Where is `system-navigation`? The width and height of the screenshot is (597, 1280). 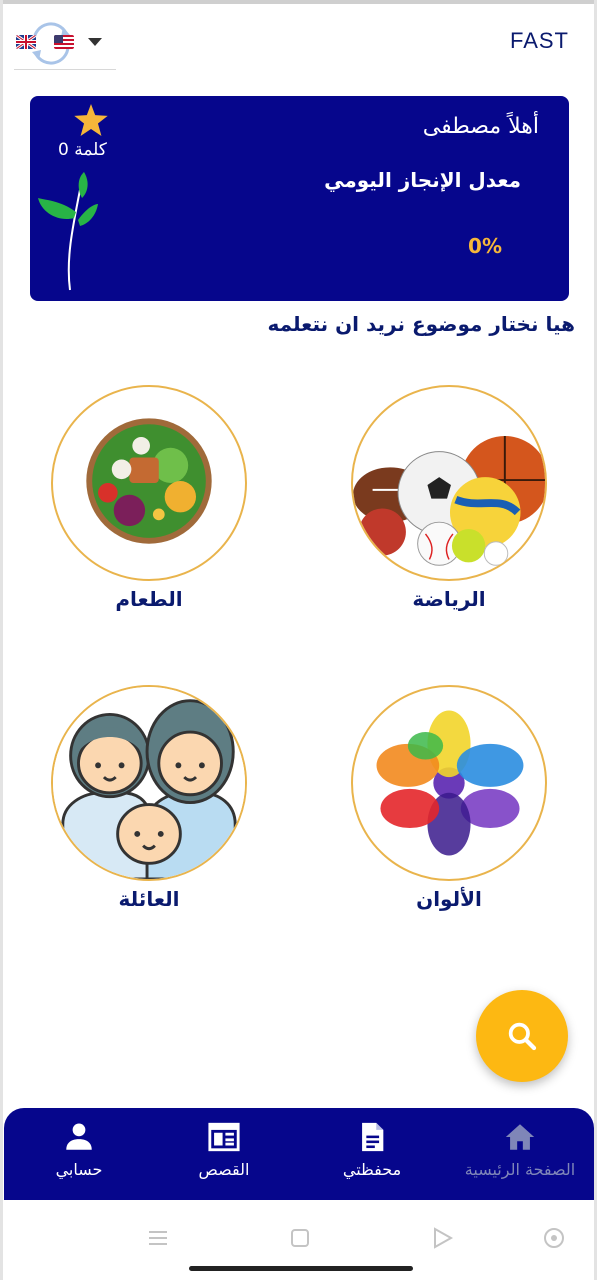 system-navigation is located at coordinates (298, 1240).